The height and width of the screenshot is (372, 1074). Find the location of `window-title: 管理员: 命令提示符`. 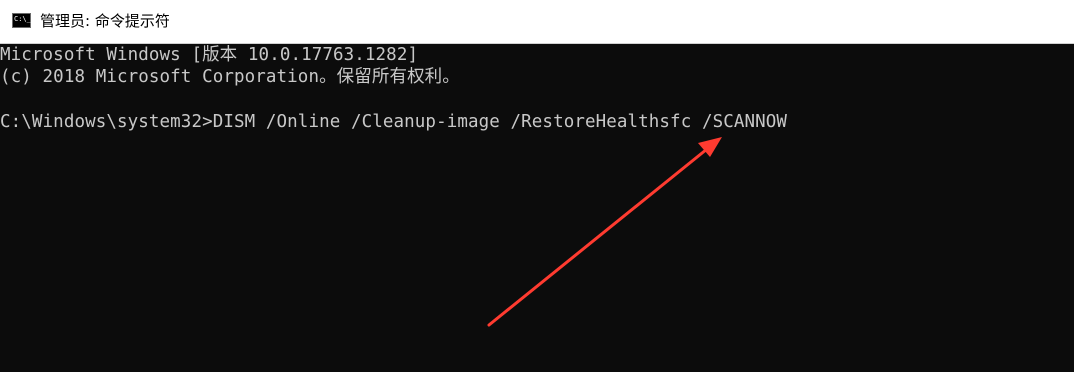

window-title: 管理员: 命令提示符 is located at coordinates (105, 21).